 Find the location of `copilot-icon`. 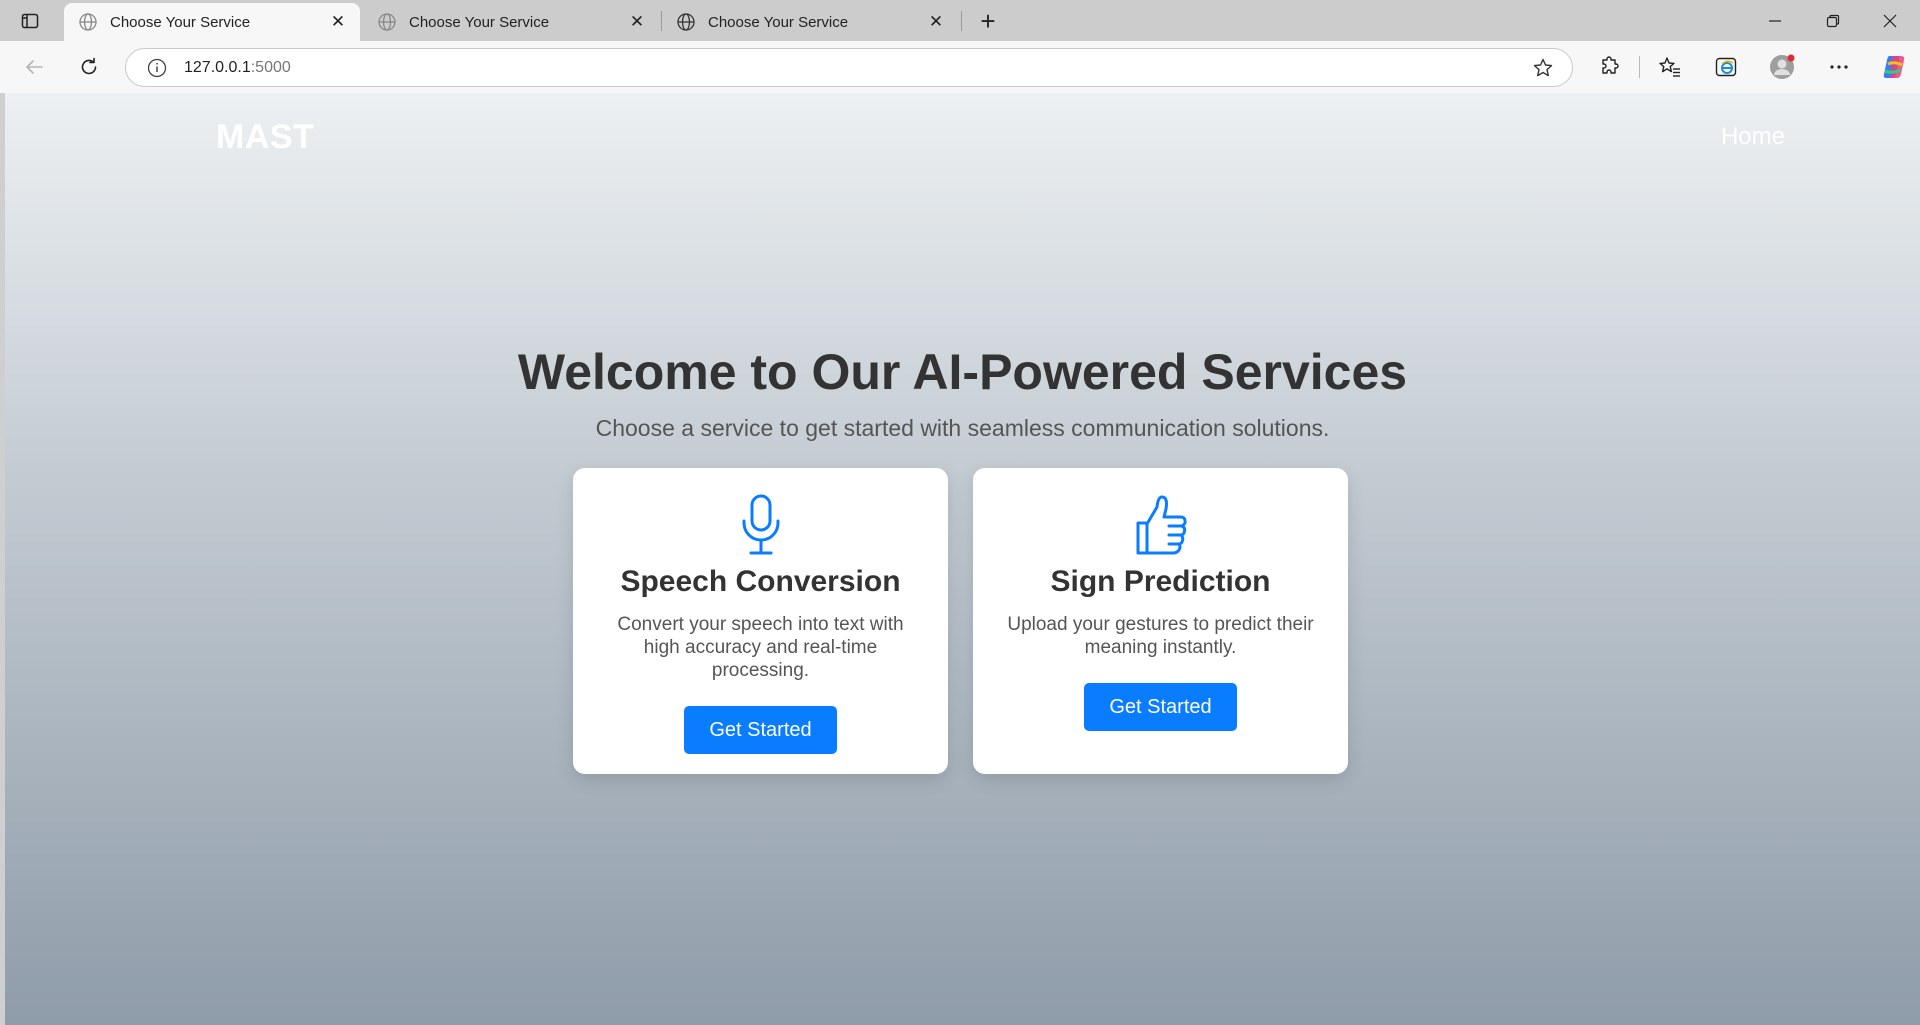

copilot-icon is located at coordinates (1894, 67).